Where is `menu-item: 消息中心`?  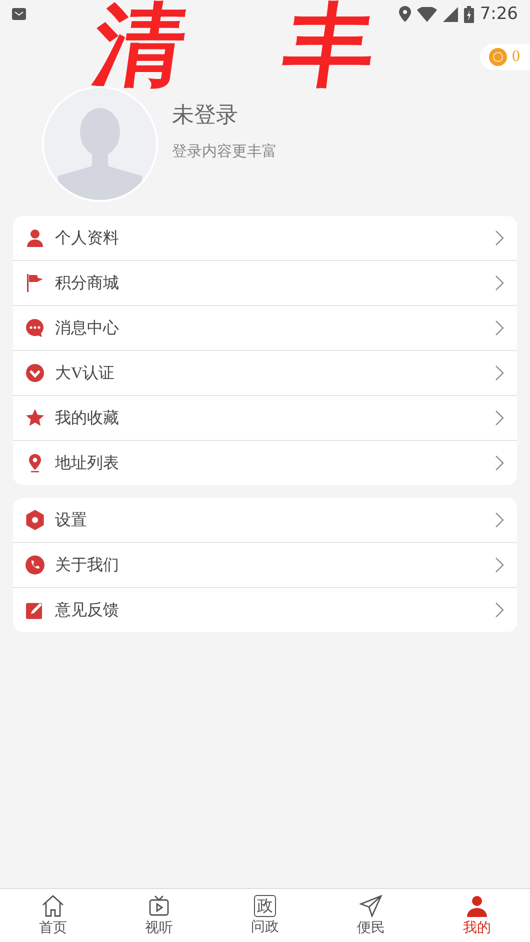
menu-item: 消息中心 is located at coordinates (265, 327).